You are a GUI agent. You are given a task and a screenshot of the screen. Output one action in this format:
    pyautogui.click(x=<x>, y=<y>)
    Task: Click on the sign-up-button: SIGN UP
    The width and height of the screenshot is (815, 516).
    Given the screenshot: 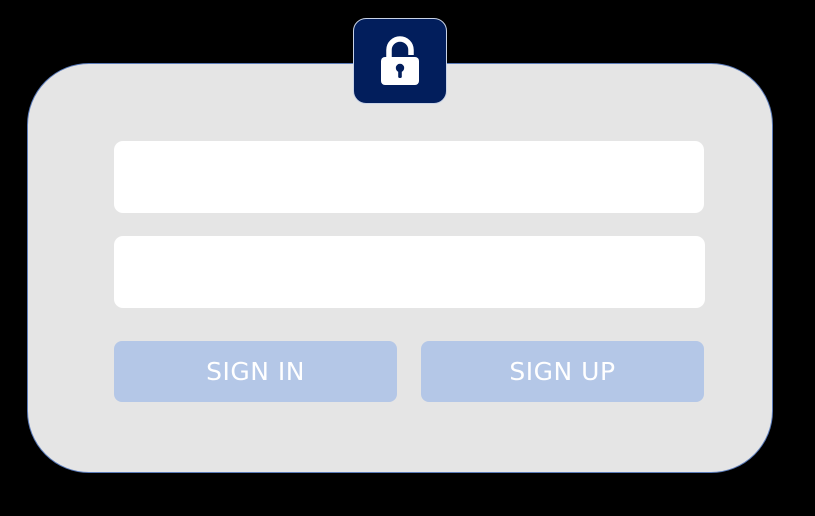 What is the action you would take?
    pyautogui.click(x=562, y=371)
    